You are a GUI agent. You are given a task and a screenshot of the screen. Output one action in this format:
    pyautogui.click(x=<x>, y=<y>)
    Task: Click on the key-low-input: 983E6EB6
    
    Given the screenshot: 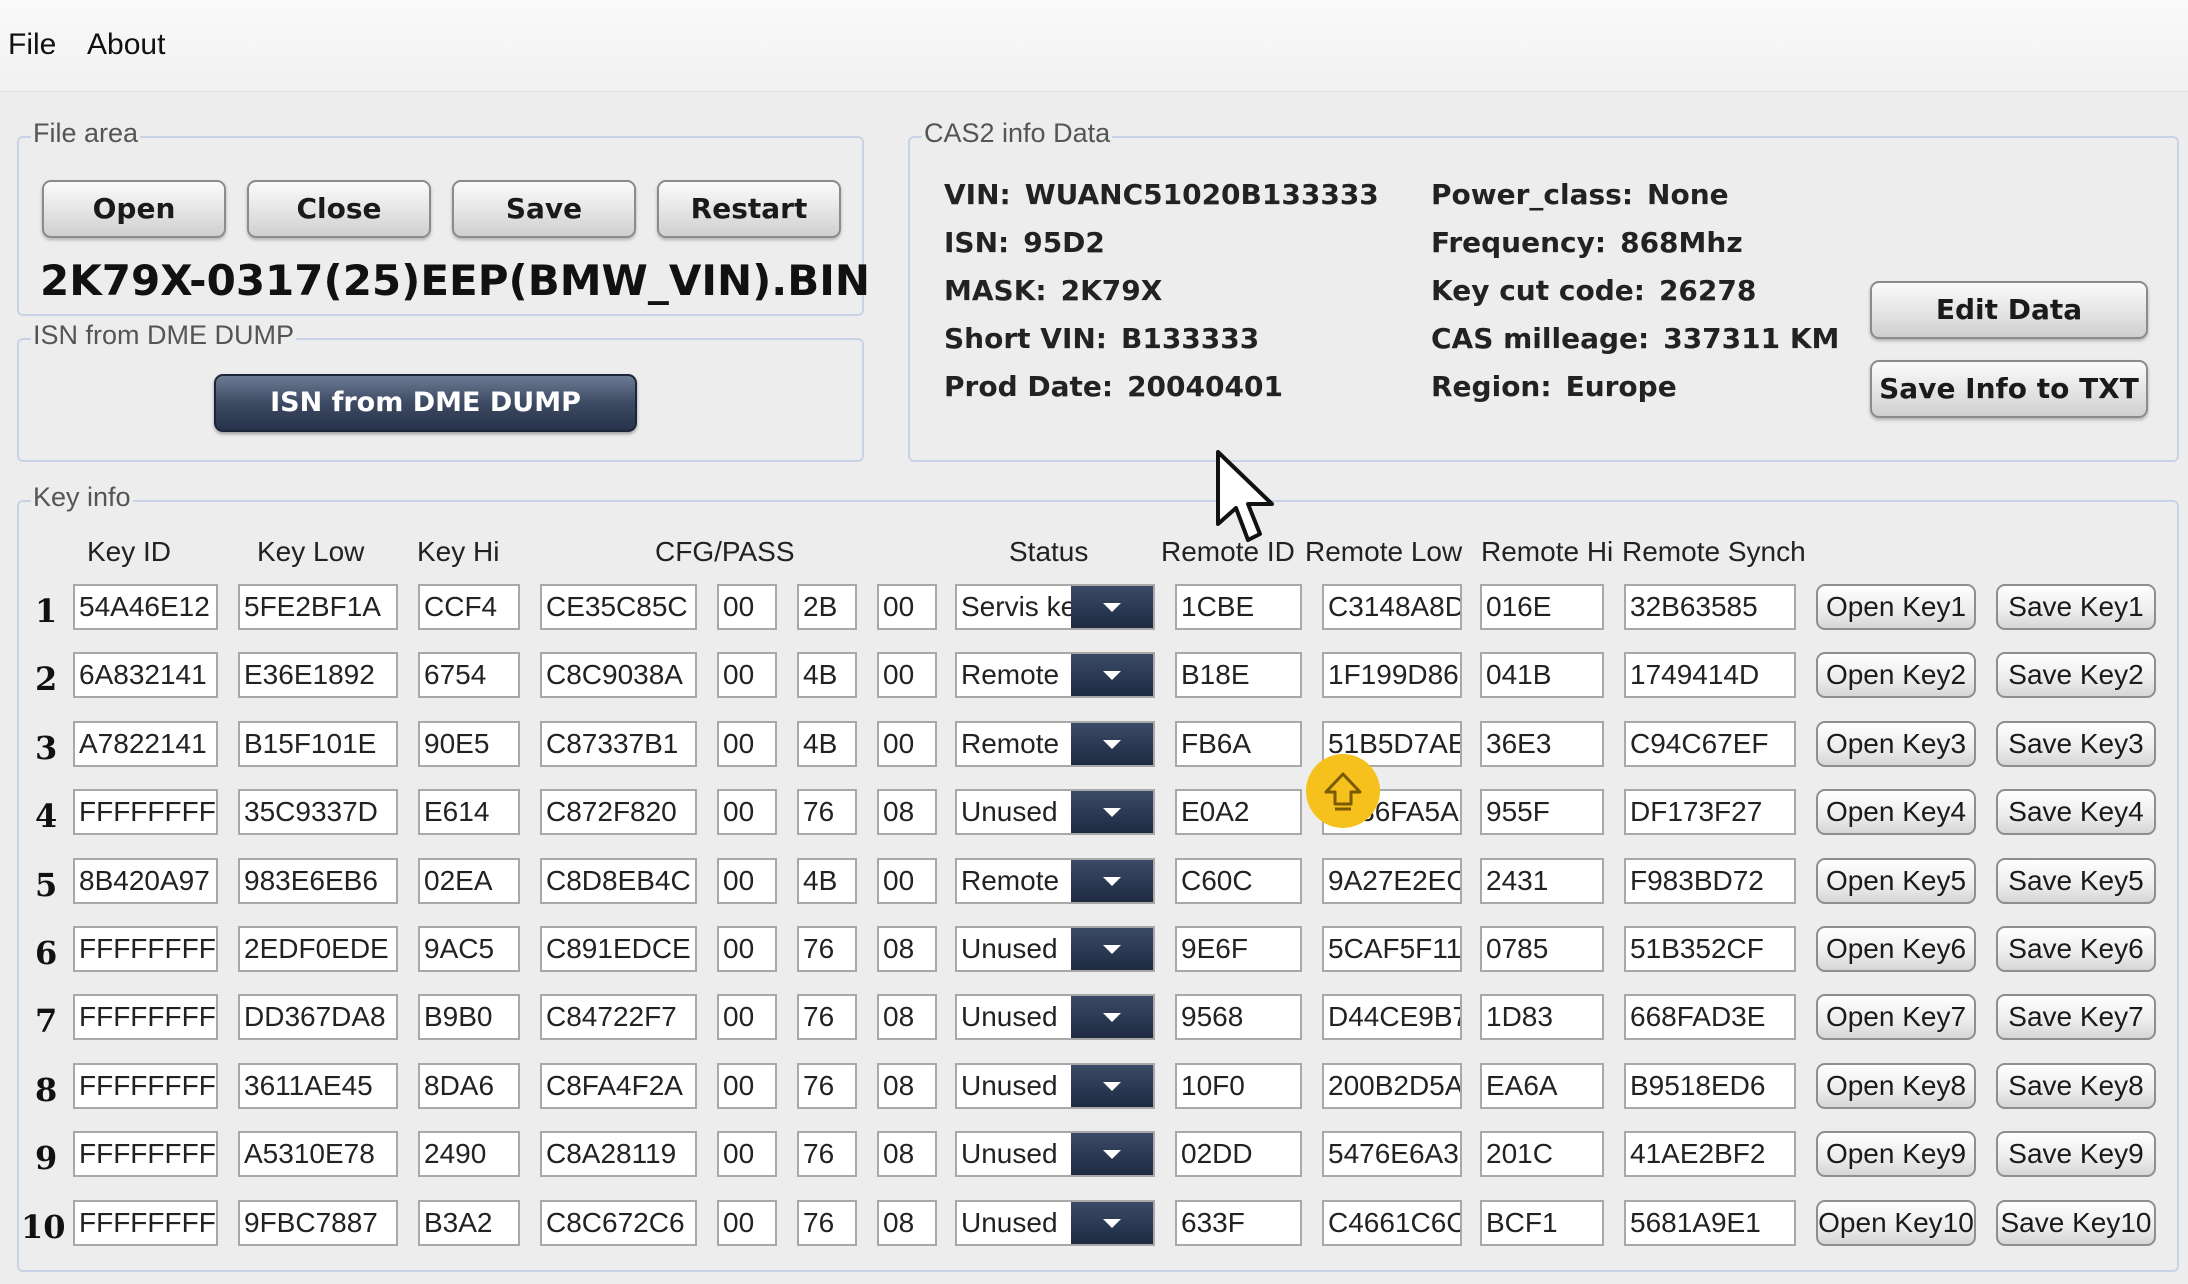 What is the action you would take?
    pyautogui.click(x=318, y=880)
    